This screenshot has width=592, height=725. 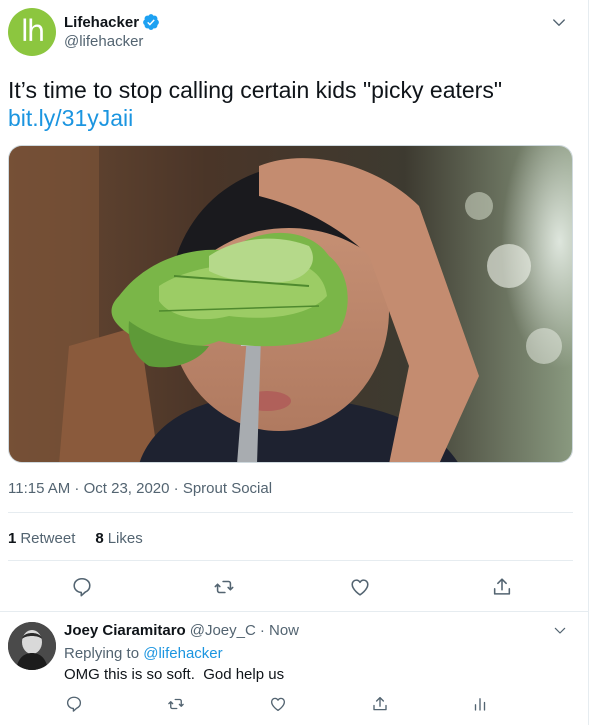 I want to click on replying-to: Replying to @lifehacker, so click(x=143, y=653).